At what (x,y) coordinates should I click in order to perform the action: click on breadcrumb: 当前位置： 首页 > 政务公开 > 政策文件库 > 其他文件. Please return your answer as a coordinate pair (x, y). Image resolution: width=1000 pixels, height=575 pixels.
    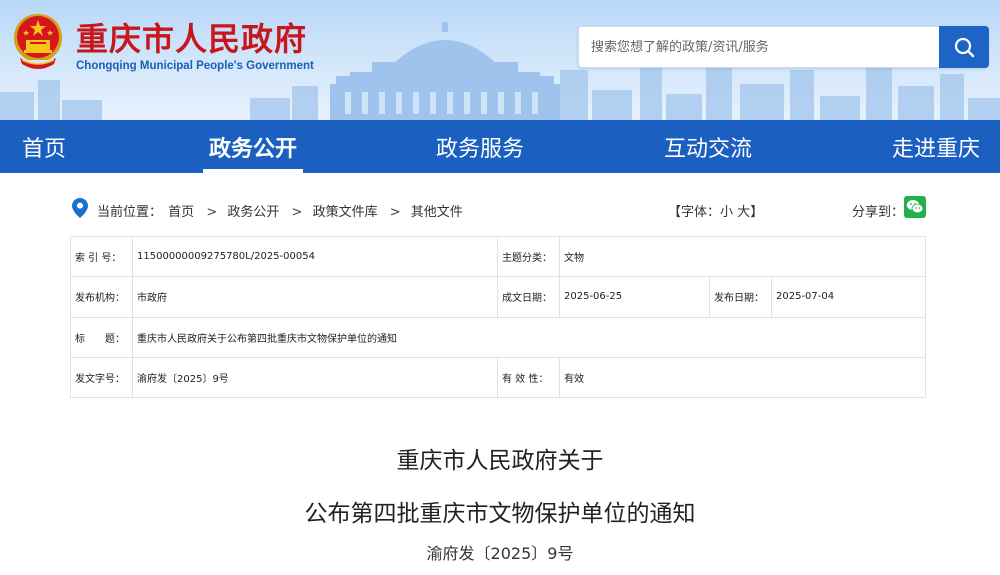
    Looking at the image, I should click on (281, 210).